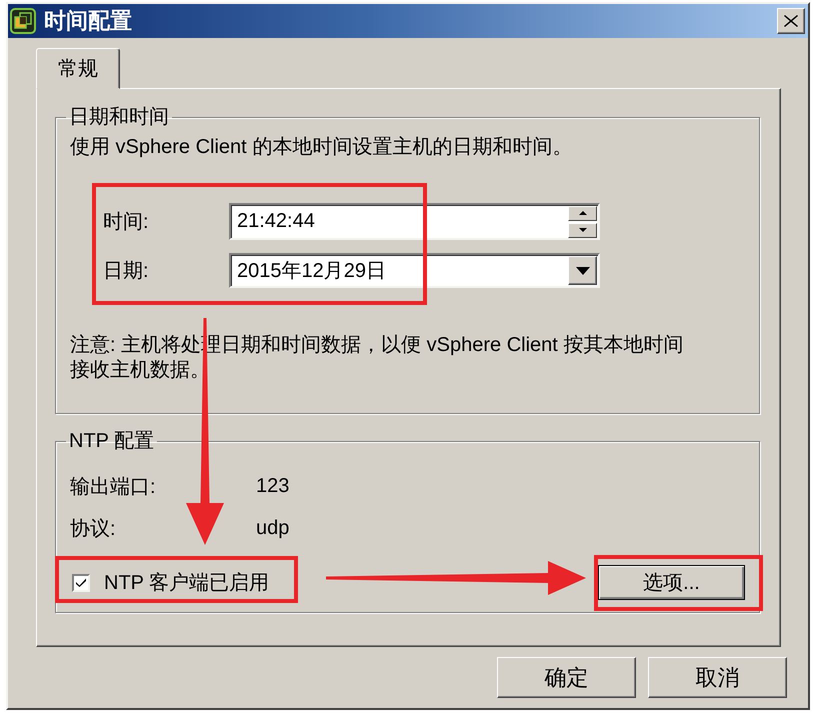 The width and height of the screenshot is (816, 714). What do you see at coordinates (322, 147) in the screenshot?
I see `description-text: 使用 vSphere Client 的本地时间设置主机的日期和时间。` at bounding box center [322, 147].